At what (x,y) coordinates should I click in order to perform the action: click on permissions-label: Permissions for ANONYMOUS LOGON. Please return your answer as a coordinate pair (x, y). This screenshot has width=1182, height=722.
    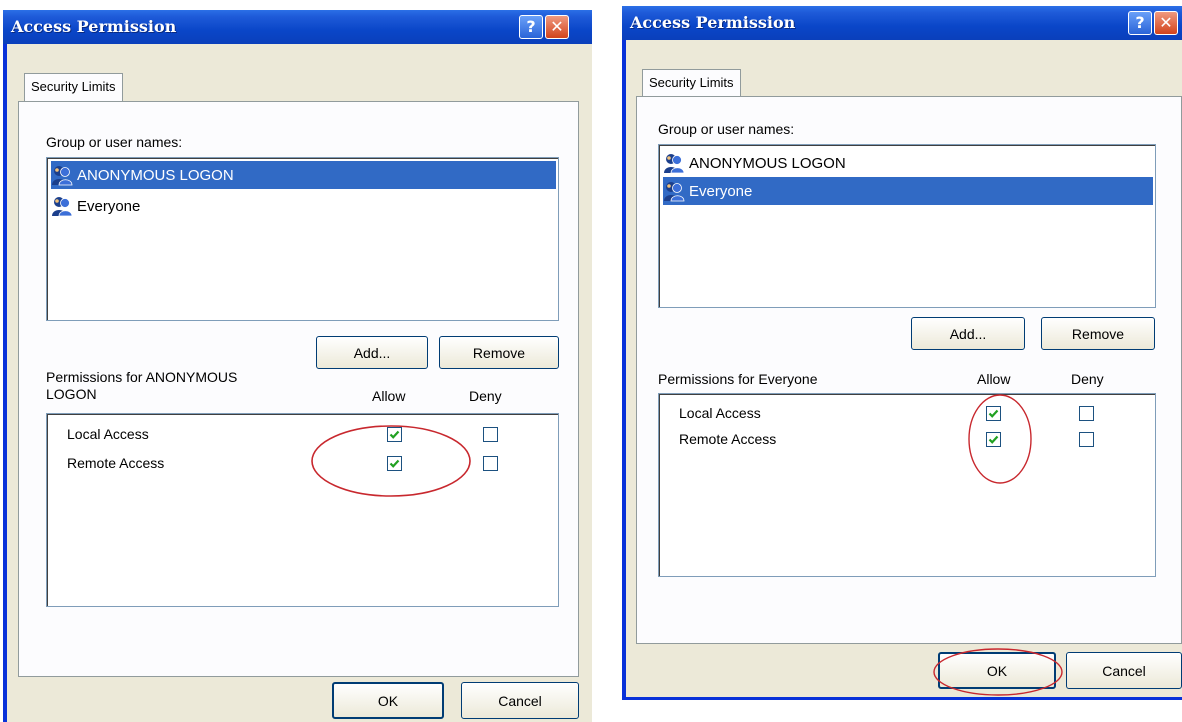
    Looking at the image, I should click on (142, 385).